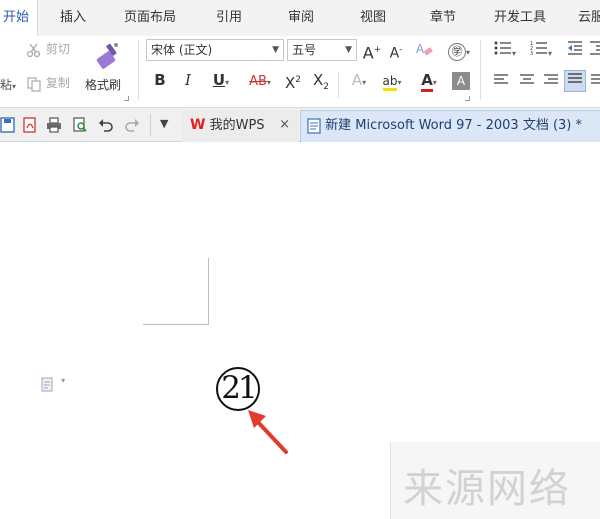 Image resolution: width=600 pixels, height=519 pixels. I want to click on menu-tab-insert: 插入, so click(73, 18).